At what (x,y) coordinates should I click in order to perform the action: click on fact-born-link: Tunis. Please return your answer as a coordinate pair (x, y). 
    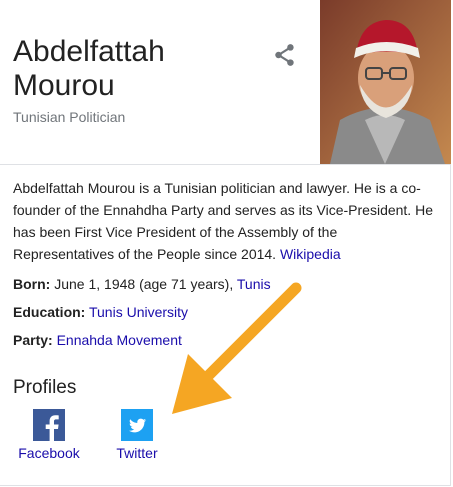
    Looking at the image, I should click on (254, 284).